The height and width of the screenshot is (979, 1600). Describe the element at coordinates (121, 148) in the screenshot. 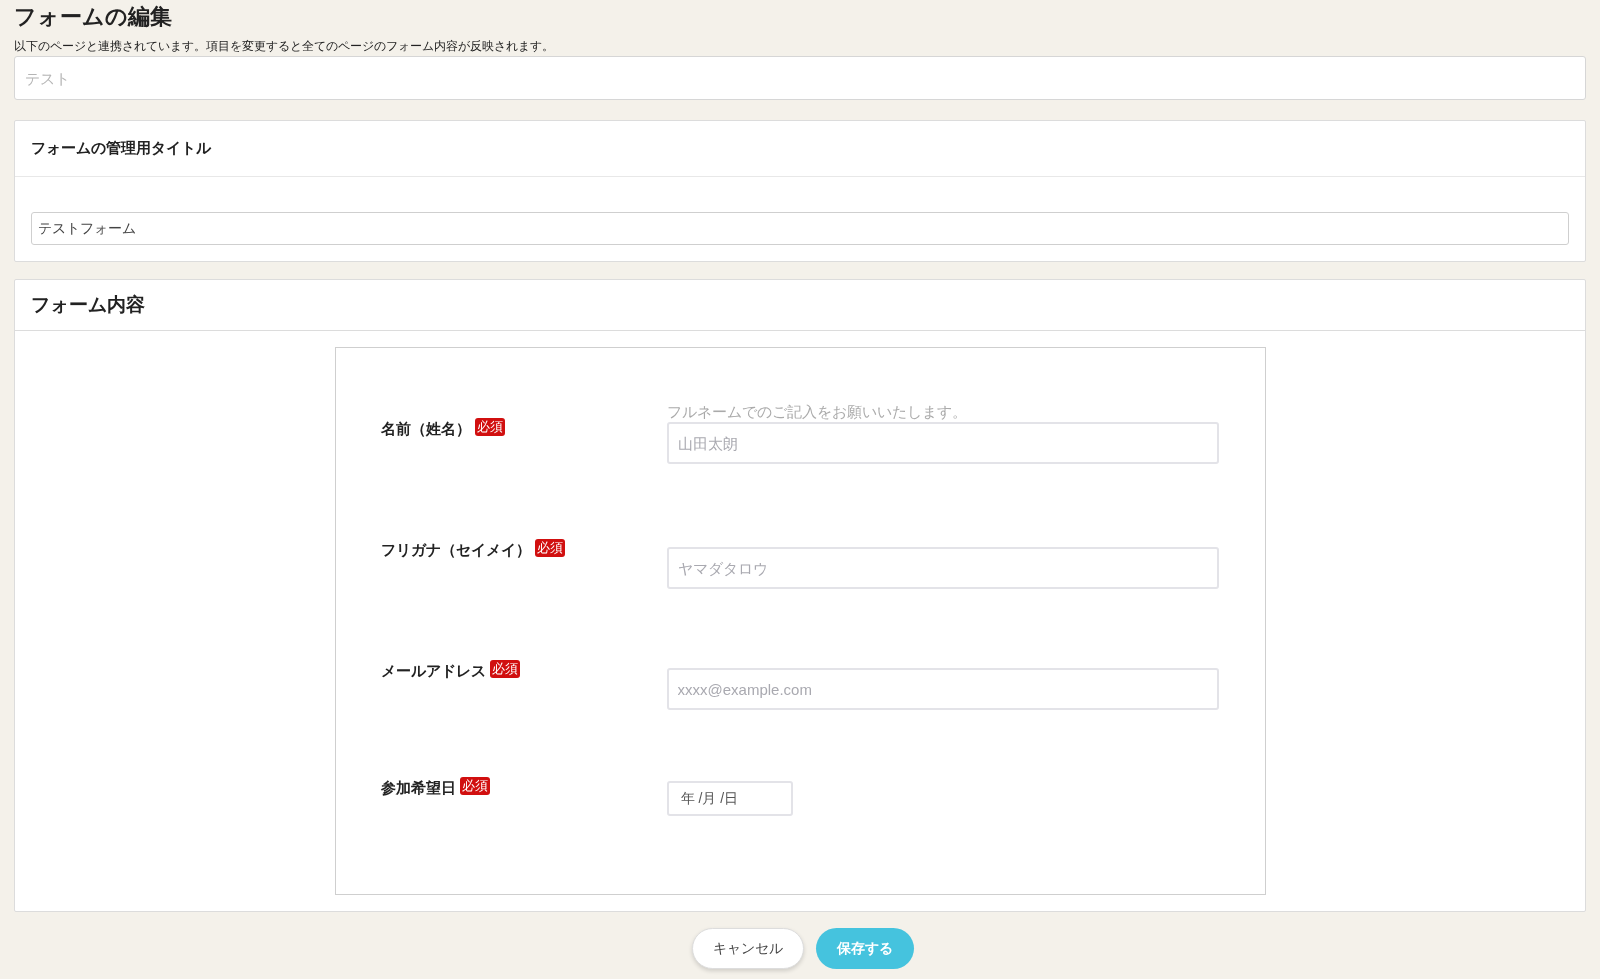

I see `card-heading: フォームの管理用タイトル` at that location.